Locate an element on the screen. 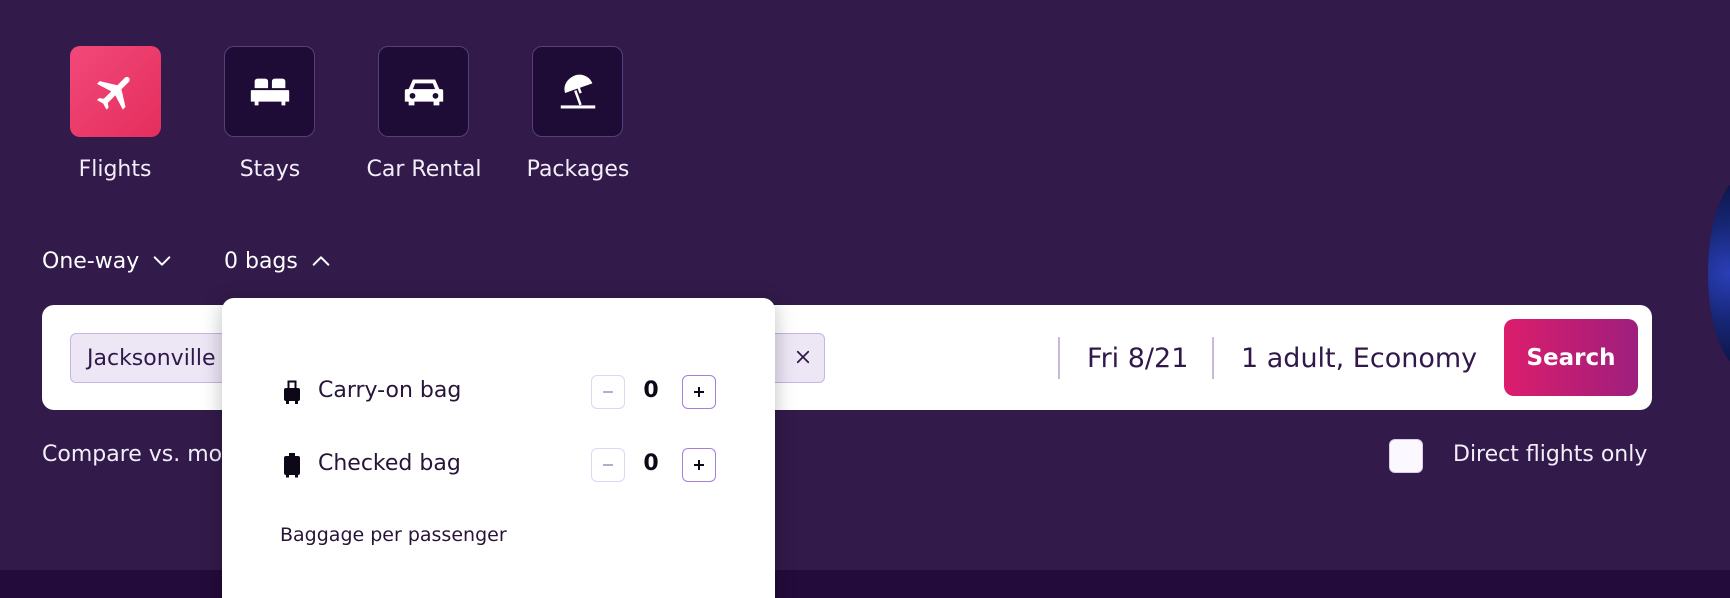 This screenshot has width=1730, height=598. carry-on-bag-icon is located at coordinates (292, 392).